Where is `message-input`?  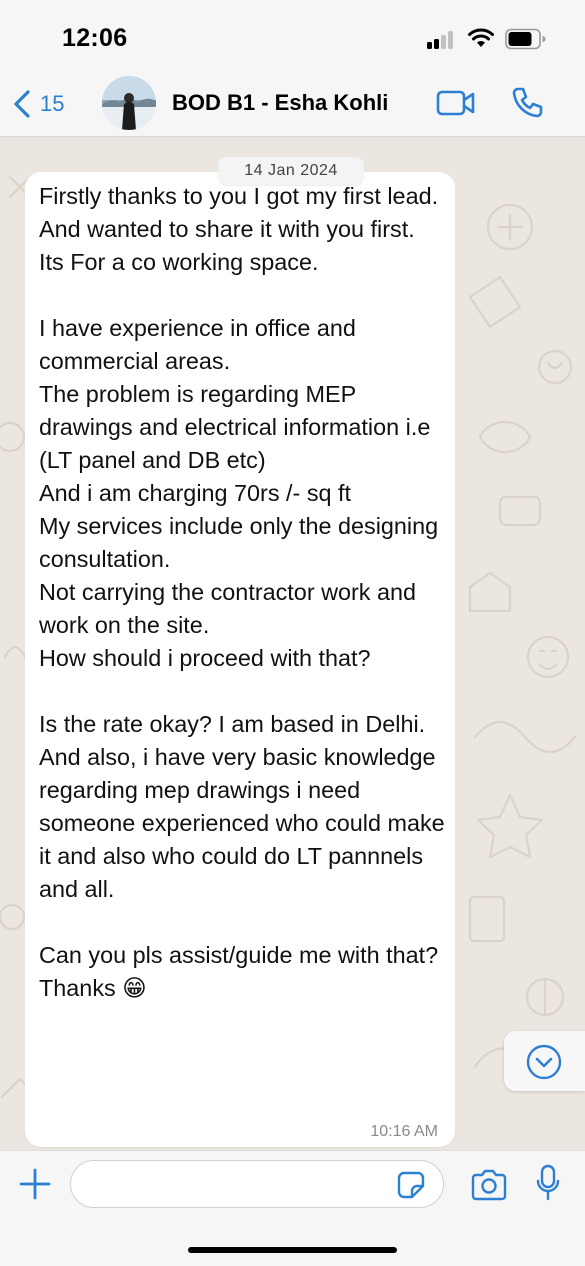 message-input is located at coordinates (257, 1184).